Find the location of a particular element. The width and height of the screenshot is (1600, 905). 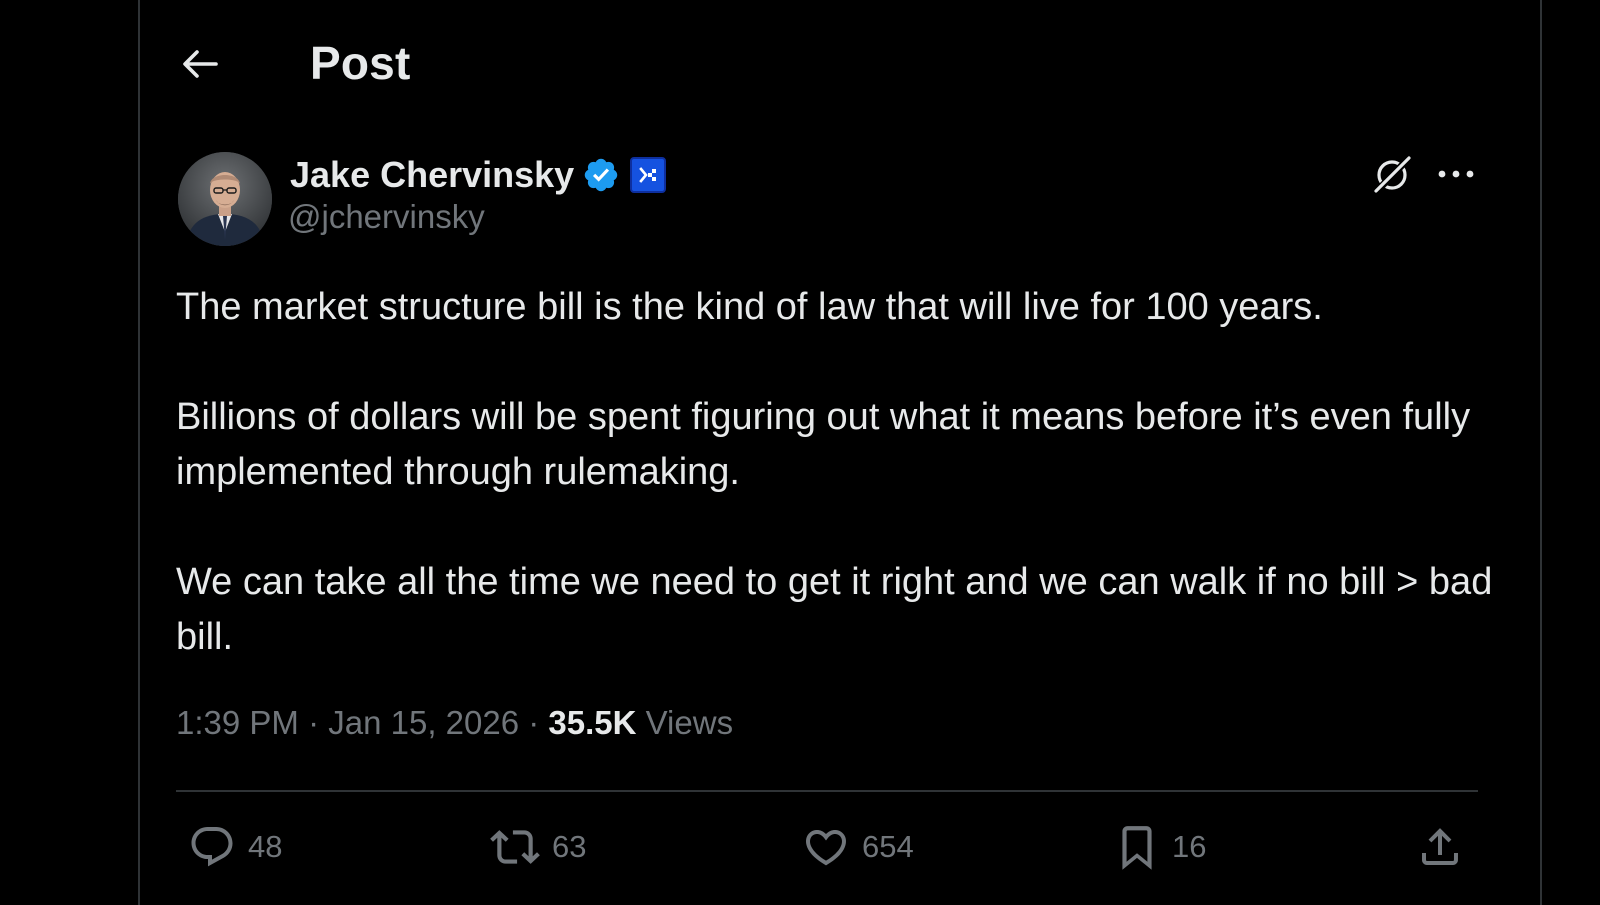

reply-count: 48 is located at coordinates (265, 846).